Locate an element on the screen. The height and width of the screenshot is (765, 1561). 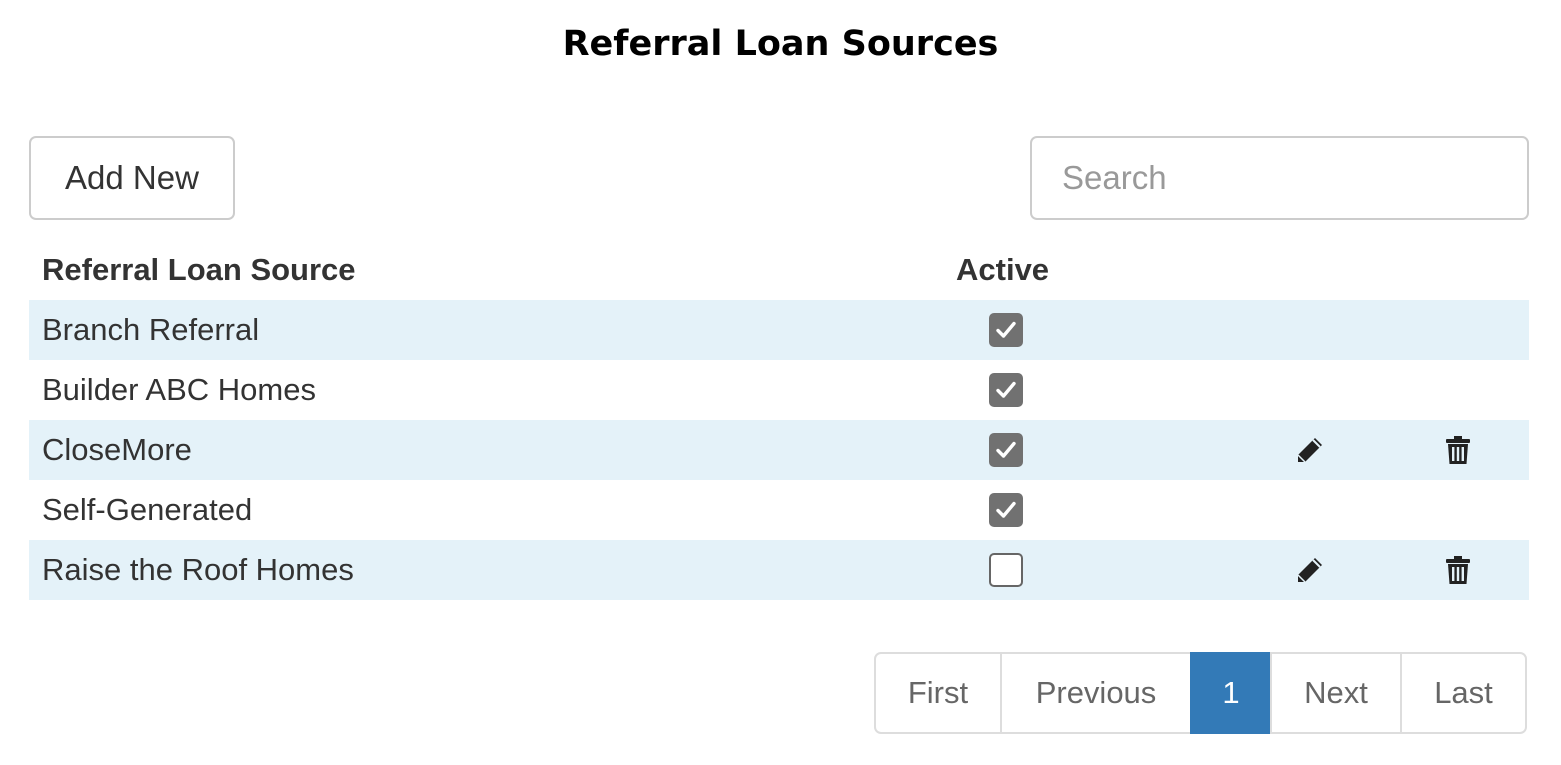
table-row: Self-Generated is located at coordinates (779, 510).